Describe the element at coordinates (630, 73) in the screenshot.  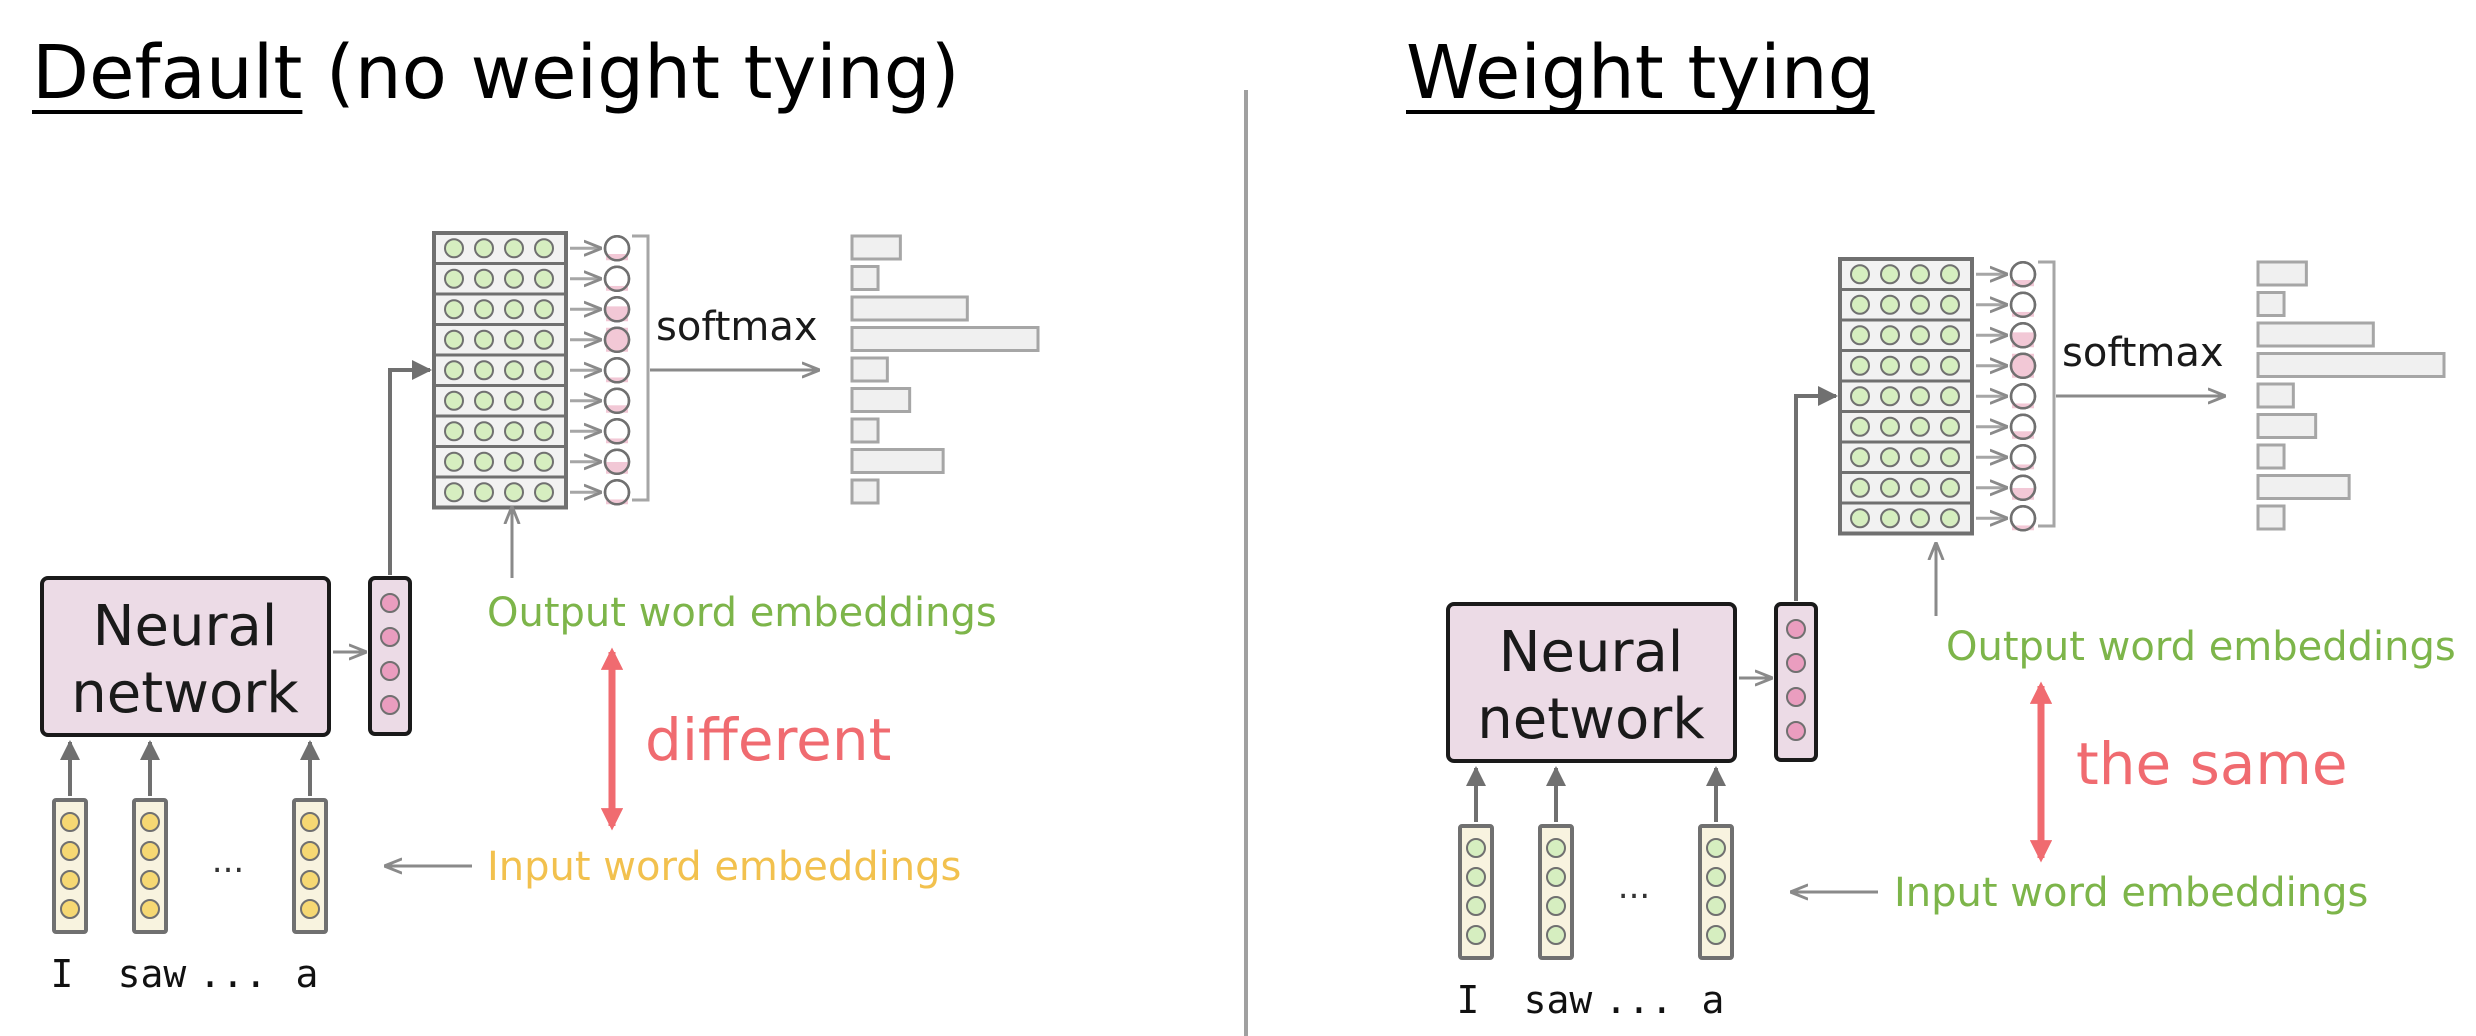
I see `title-rest: (no weight tying)` at that location.